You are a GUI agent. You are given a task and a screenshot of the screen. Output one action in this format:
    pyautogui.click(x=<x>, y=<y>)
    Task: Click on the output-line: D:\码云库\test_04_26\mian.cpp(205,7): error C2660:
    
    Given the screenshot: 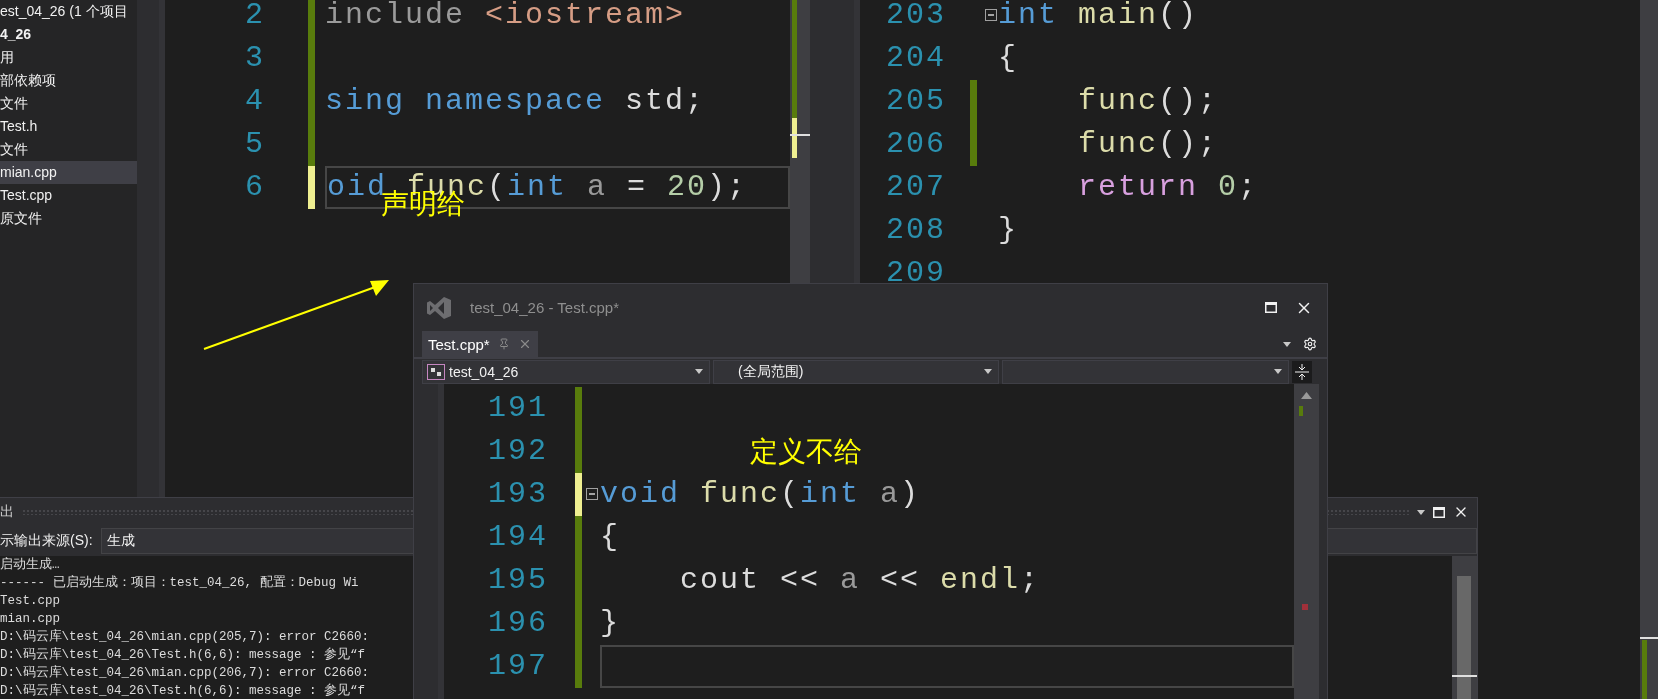 What is the action you would take?
    pyautogui.click(x=185, y=637)
    